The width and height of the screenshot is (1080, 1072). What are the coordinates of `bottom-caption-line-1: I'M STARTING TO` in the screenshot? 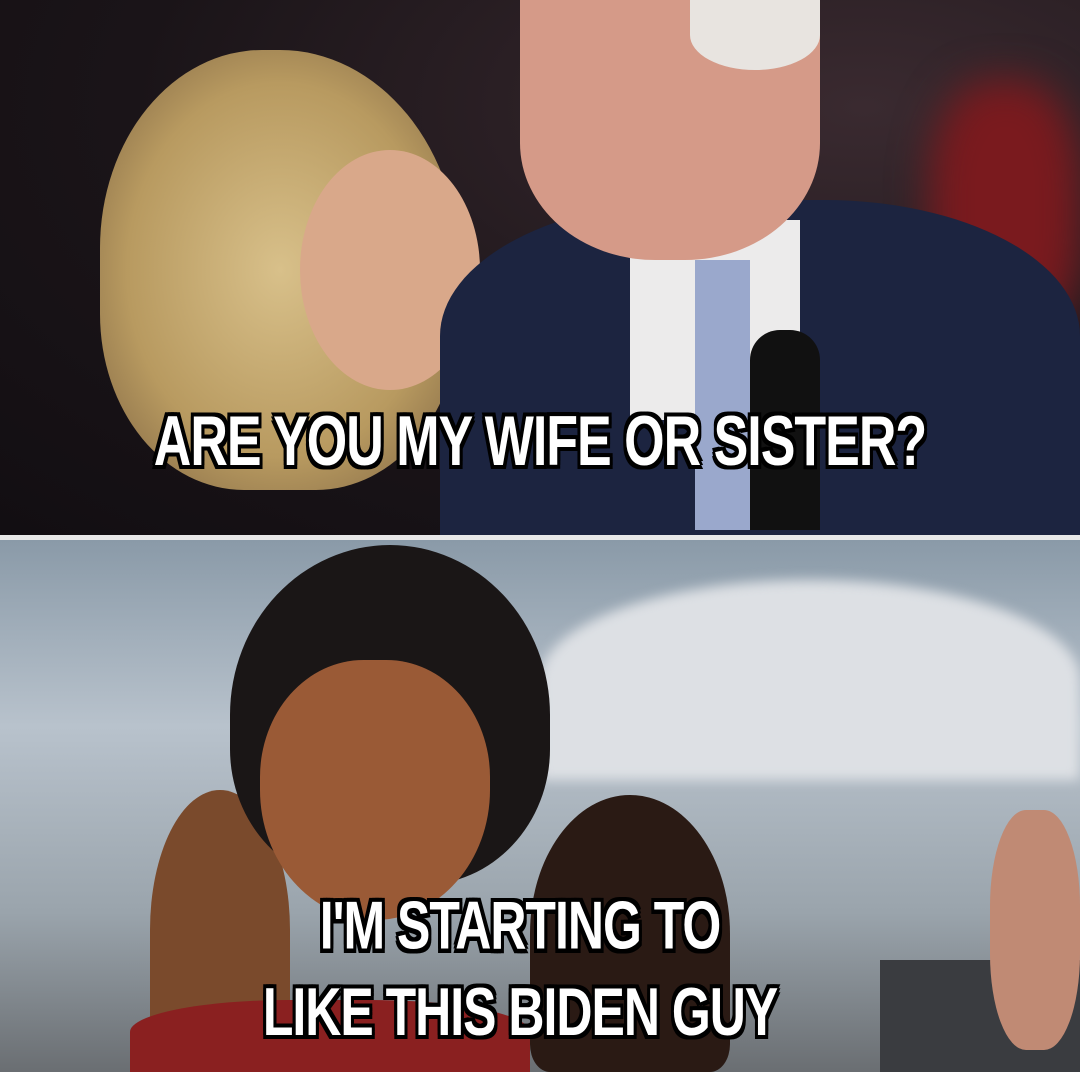 It's located at (520, 926).